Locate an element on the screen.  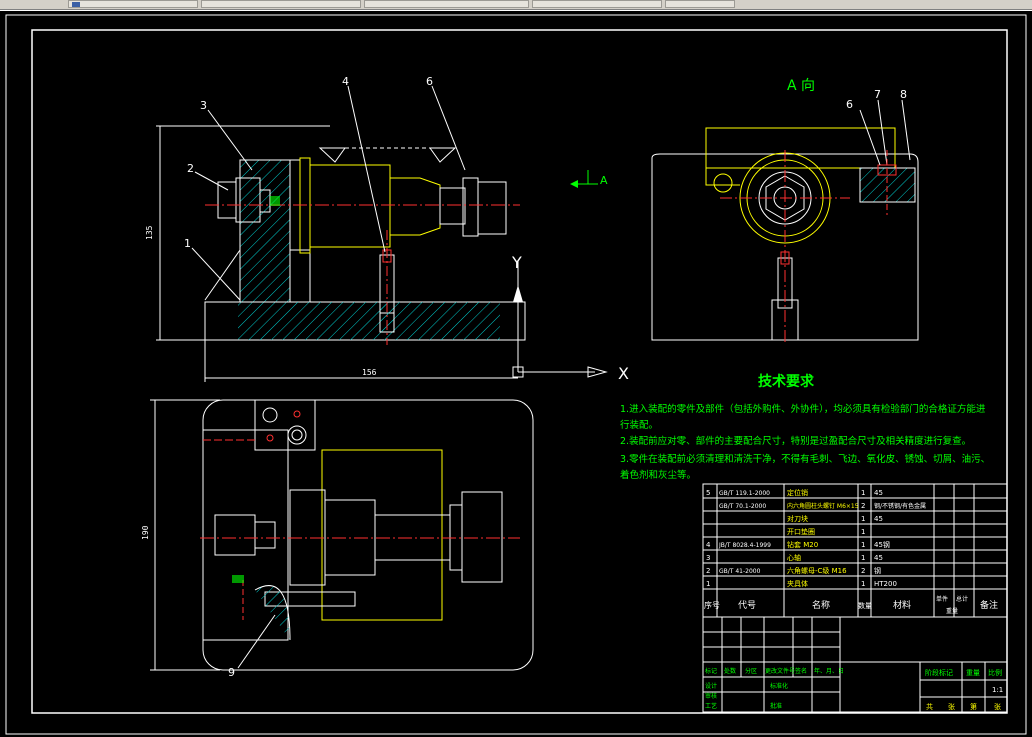
bom-row-name: 夹具体 is located at coordinates (797, 583).